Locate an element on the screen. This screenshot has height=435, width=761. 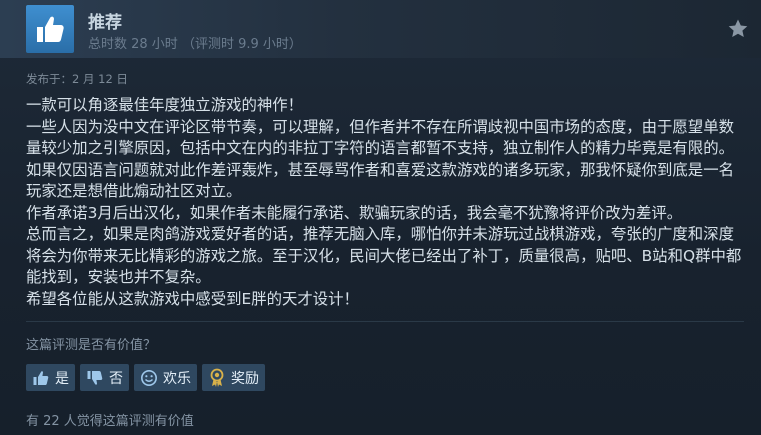
divider is located at coordinates (385, 321).